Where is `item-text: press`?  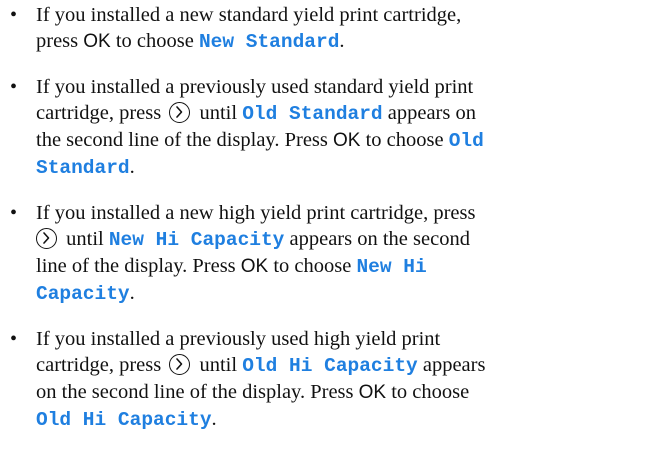 item-text: press is located at coordinates (57, 41).